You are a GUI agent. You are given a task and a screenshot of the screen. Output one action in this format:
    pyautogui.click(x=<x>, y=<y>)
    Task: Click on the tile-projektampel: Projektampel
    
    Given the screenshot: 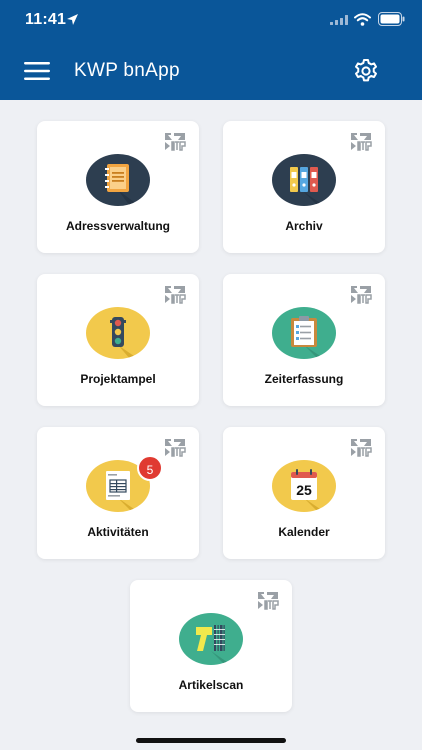 What is the action you would take?
    pyautogui.click(x=118, y=340)
    